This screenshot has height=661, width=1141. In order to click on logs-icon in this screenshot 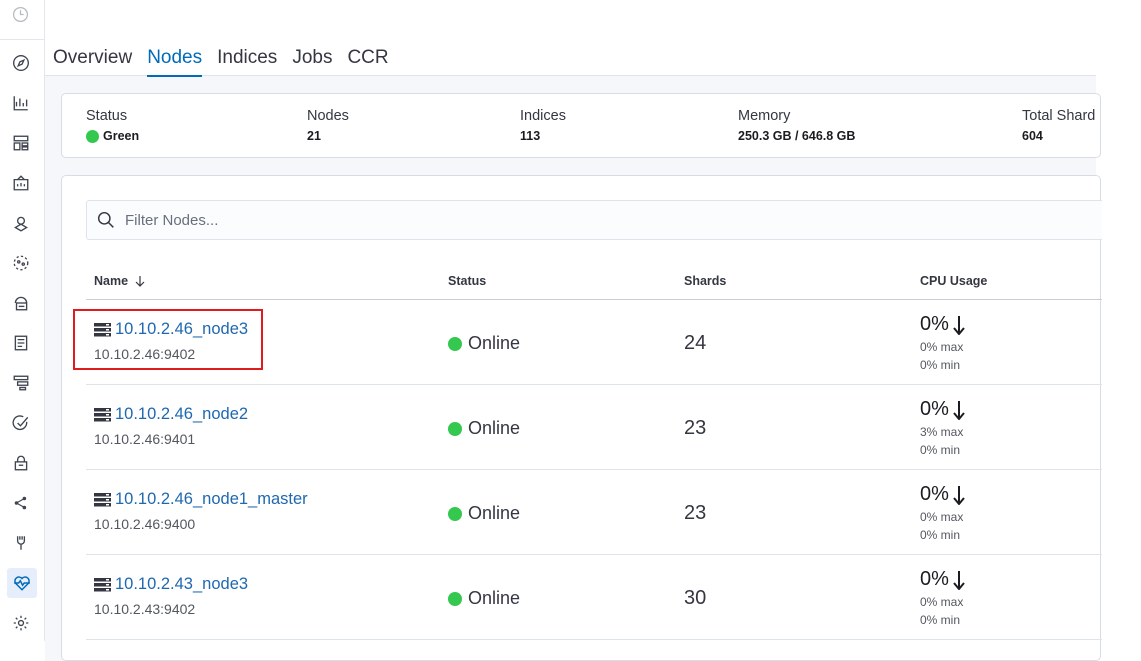, I will do `click(21, 343)`.